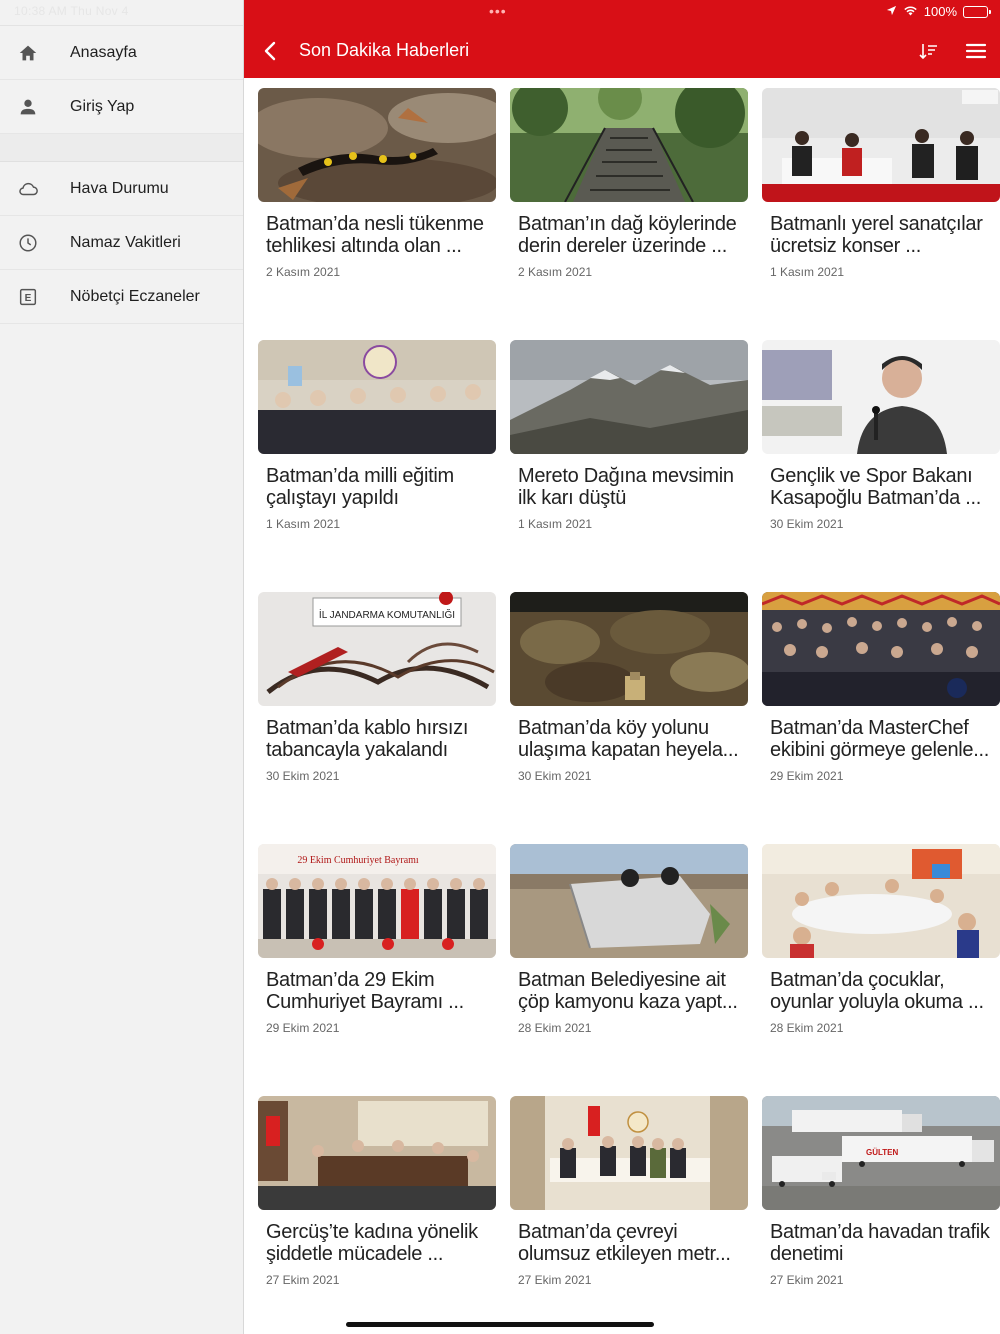 The image size is (1000, 1334). I want to click on svg-text: E, so click(28, 298).